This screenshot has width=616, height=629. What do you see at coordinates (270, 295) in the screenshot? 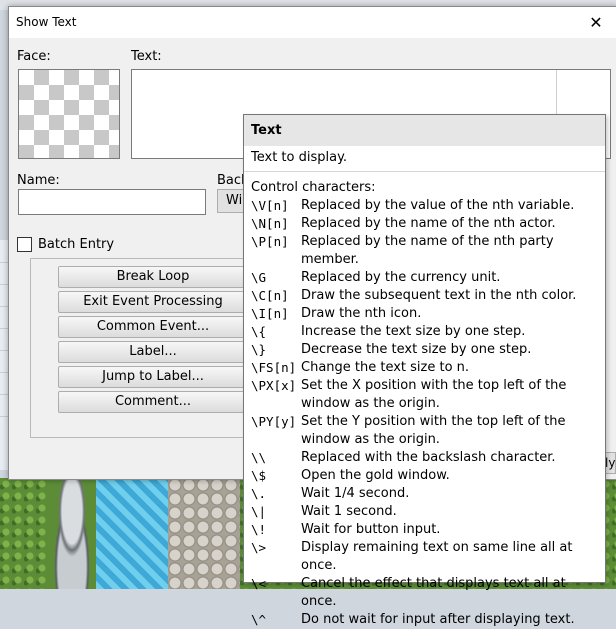
I see `control-code: \C[n]` at bounding box center [270, 295].